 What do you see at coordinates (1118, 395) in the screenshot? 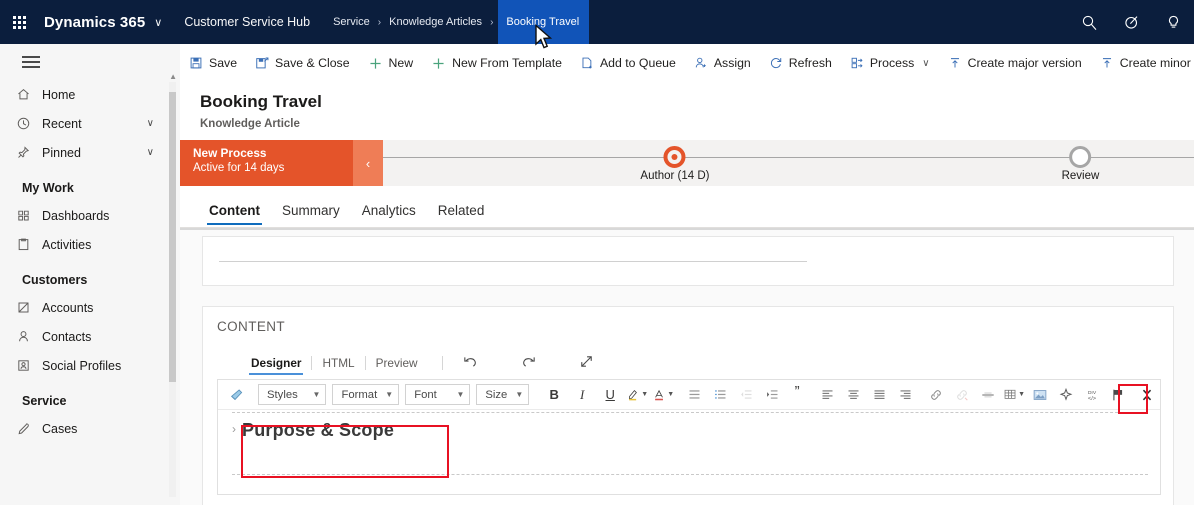
I see `flag-icon` at bounding box center [1118, 395].